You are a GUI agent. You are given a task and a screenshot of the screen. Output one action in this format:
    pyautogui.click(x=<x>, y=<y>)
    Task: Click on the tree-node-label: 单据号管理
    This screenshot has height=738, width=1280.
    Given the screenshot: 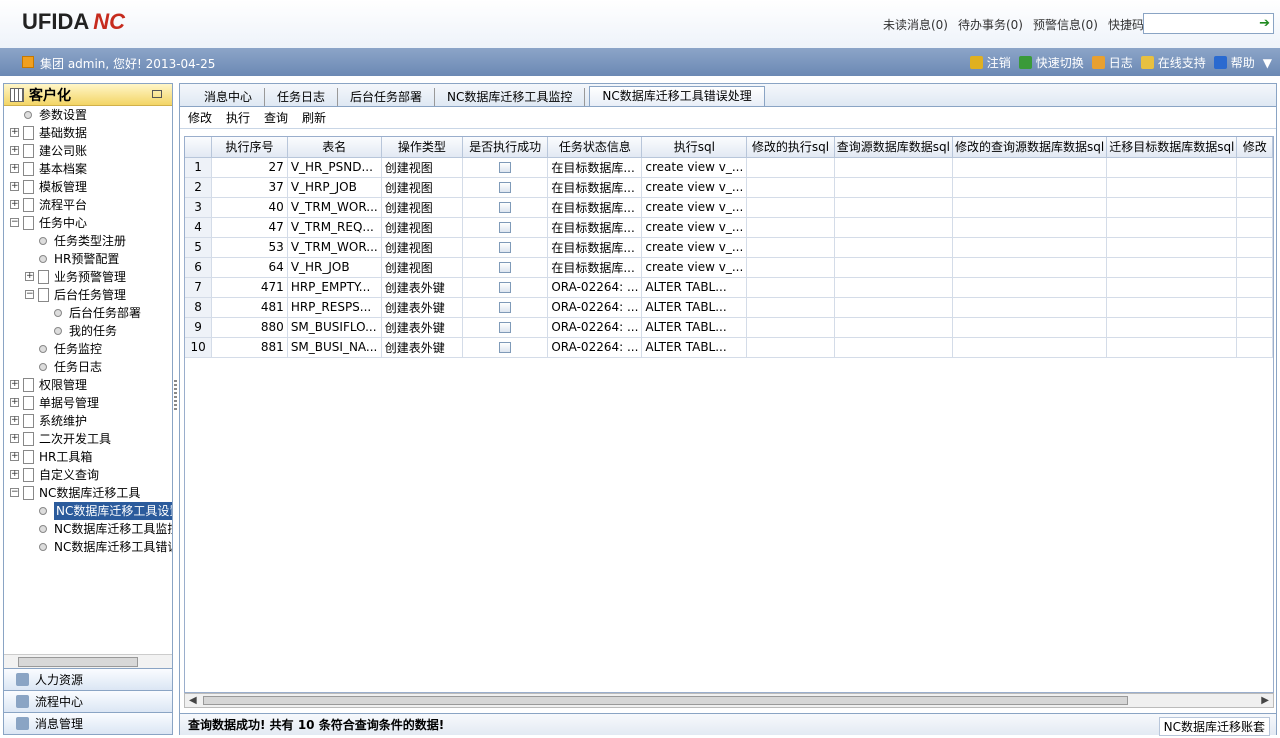 What is the action you would take?
    pyautogui.click(x=69, y=403)
    